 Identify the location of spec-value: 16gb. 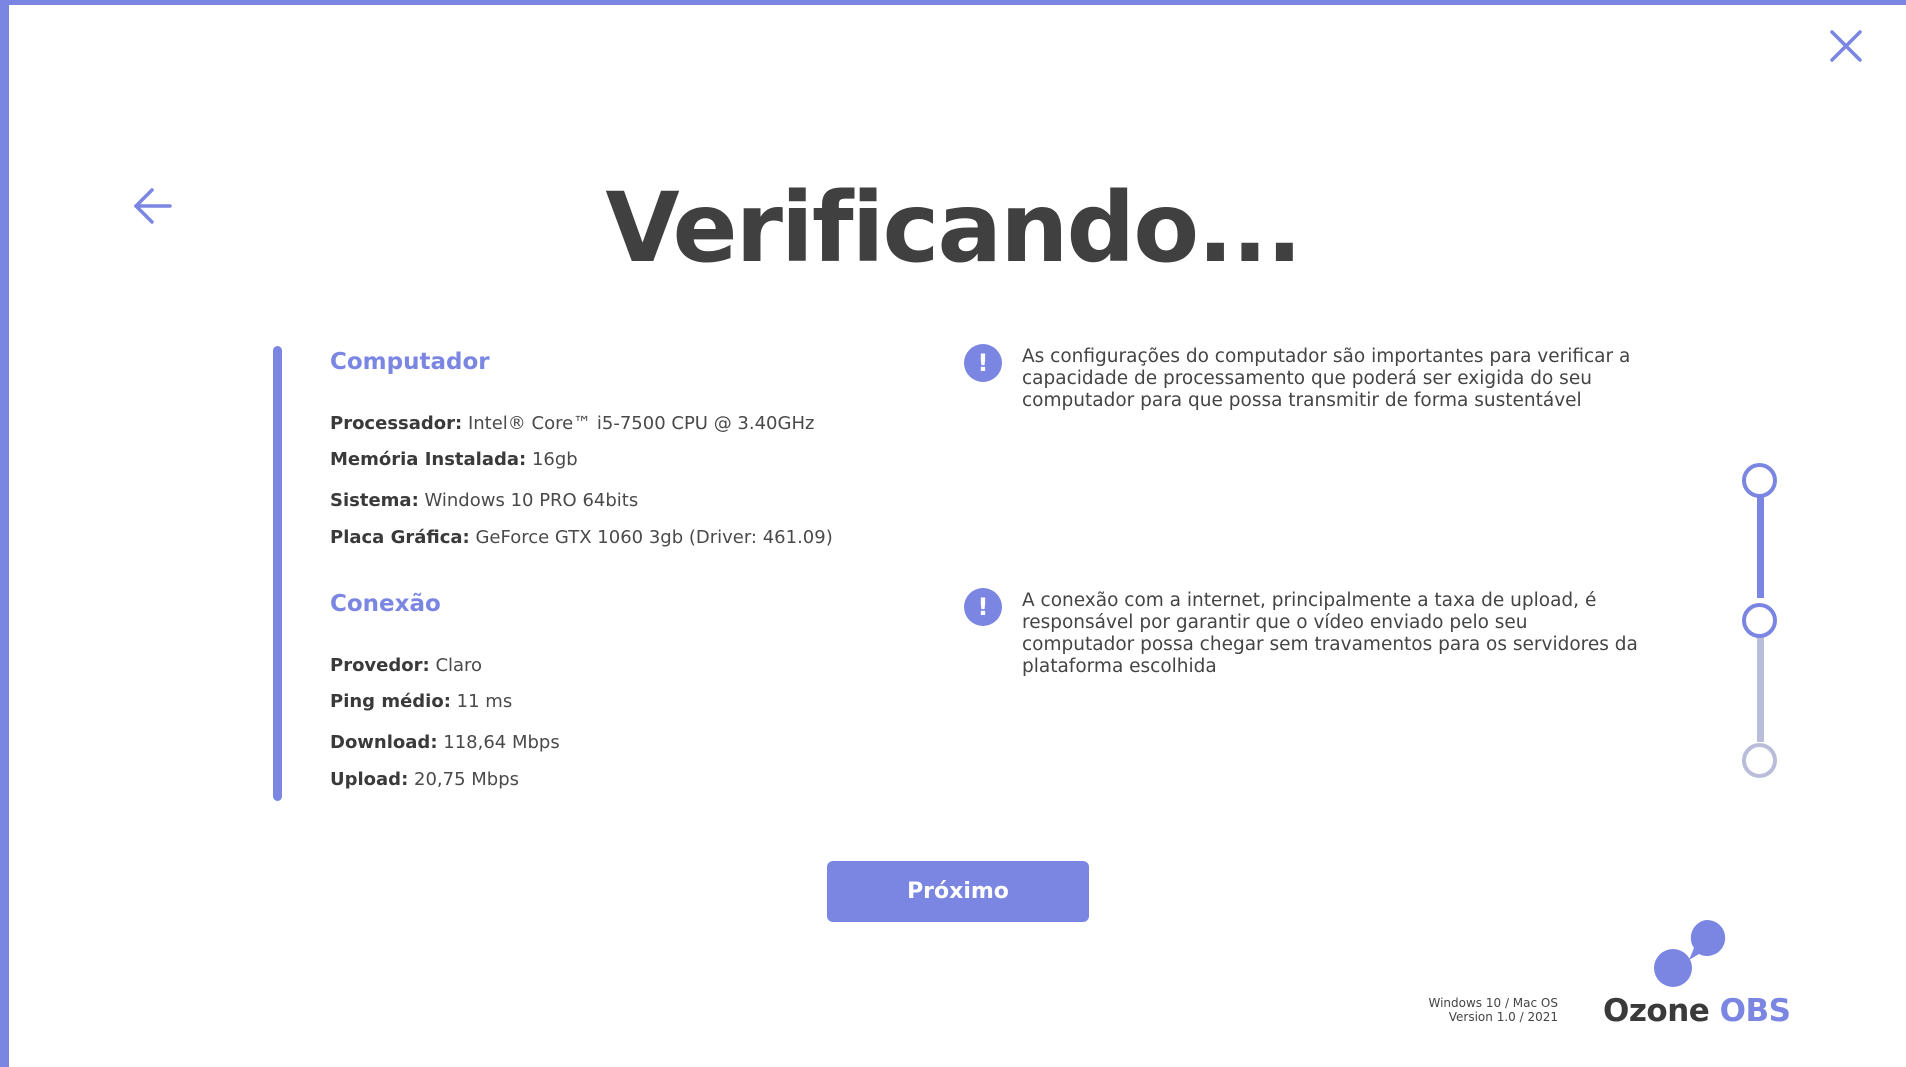
(554, 459).